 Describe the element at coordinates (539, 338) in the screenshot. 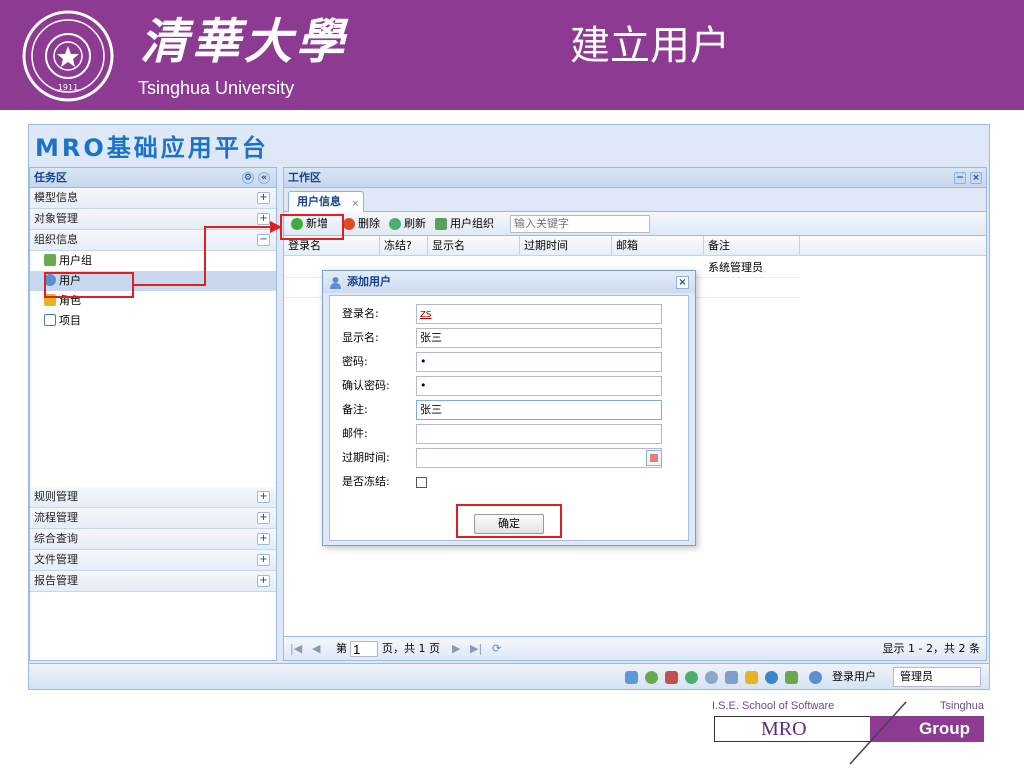

I see `display-name-field: 张三` at that location.